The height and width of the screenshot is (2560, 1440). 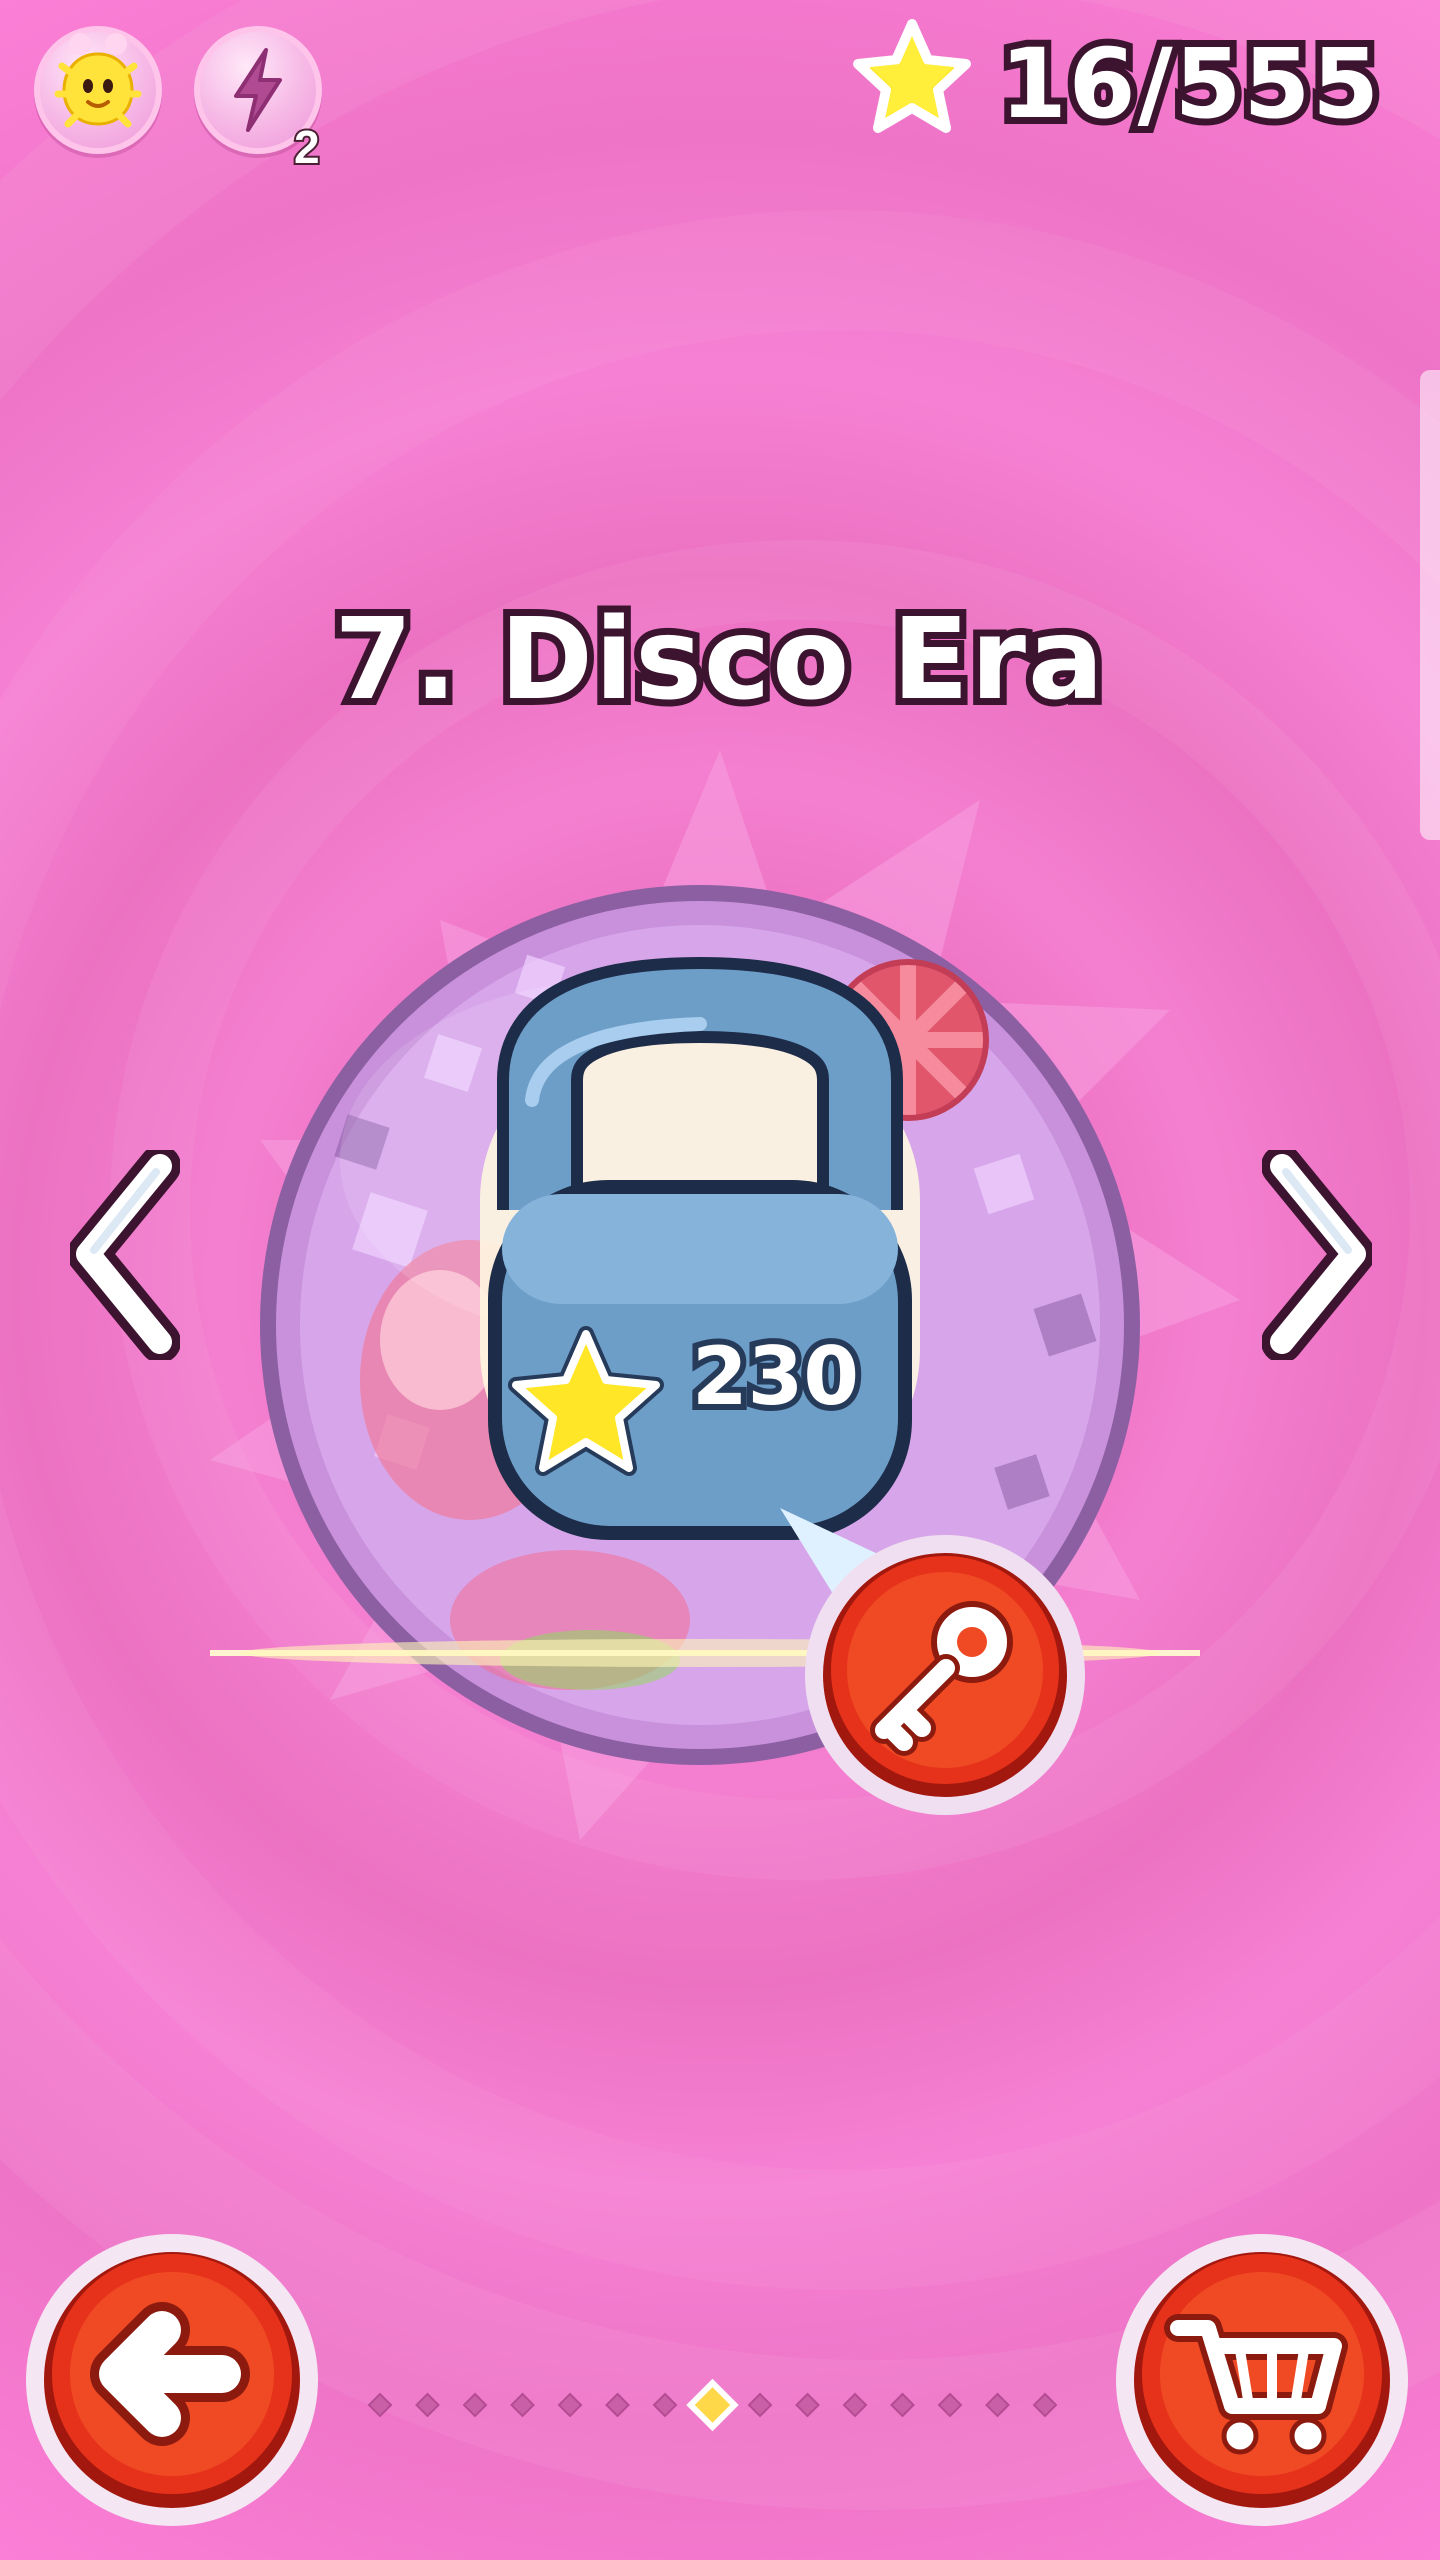 What do you see at coordinates (718, 660) in the screenshot?
I see `world-title: 7. Disco Era` at bounding box center [718, 660].